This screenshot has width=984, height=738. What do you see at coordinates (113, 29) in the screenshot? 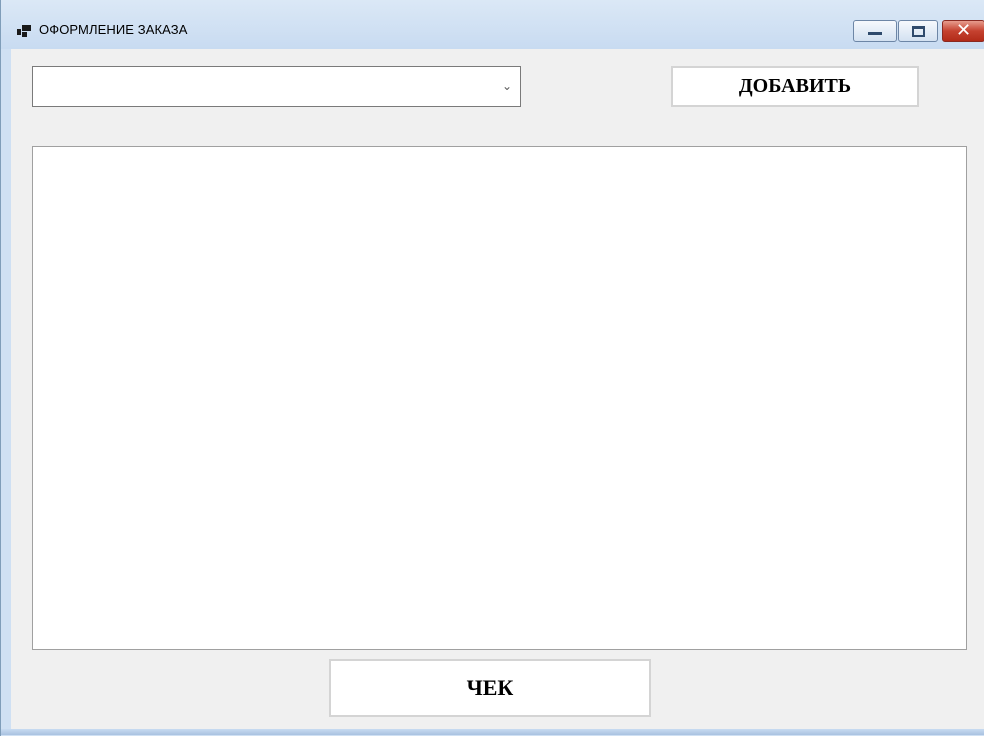
I see `window-title: ОФОРМЛЕНИЕ ЗАКАЗА` at bounding box center [113, 29].